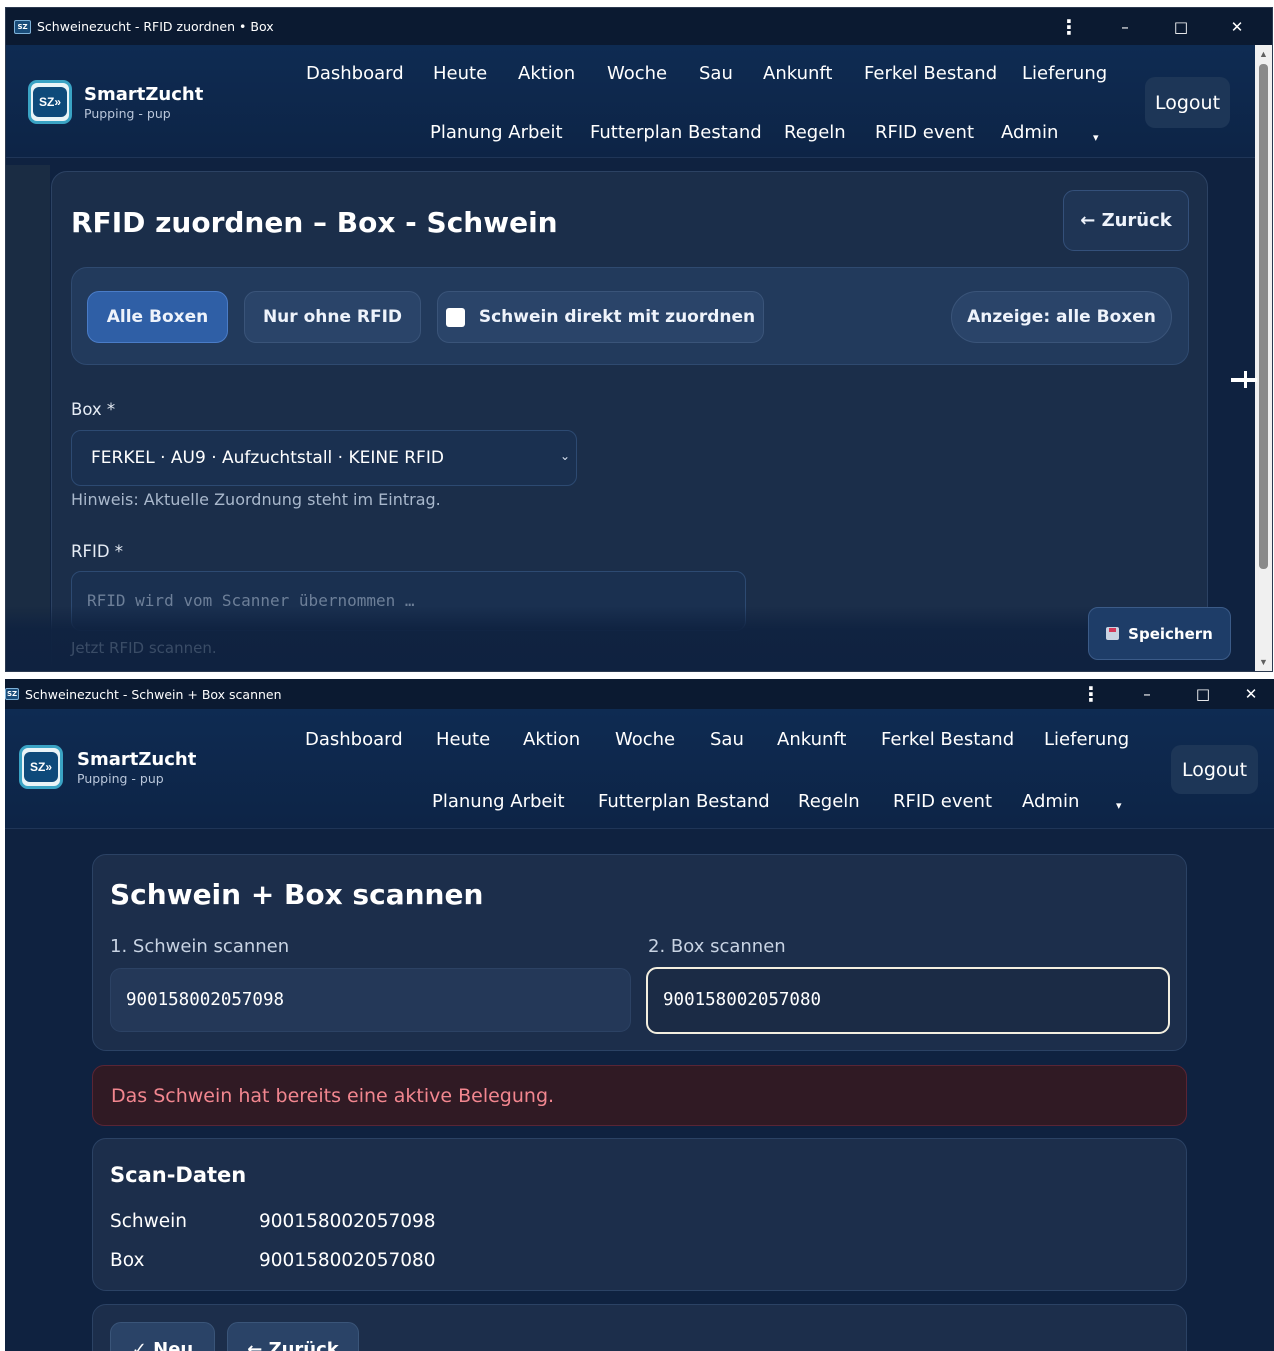  Describe the element at coordinates (149, 1221) in the screenshot. I see `scan-data-key-pig: Schwein` at that location.